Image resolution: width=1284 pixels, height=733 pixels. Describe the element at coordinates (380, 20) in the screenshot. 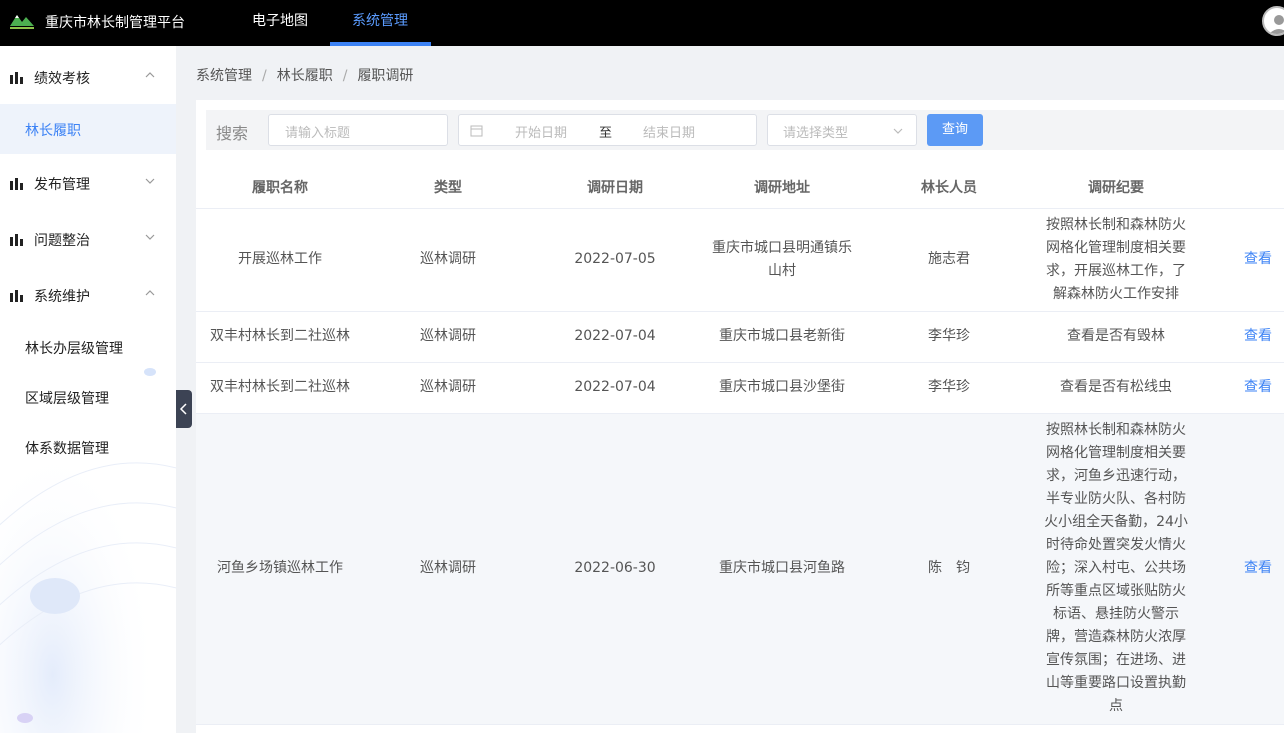

I see `nav-system-management: 系统管理` at that location.